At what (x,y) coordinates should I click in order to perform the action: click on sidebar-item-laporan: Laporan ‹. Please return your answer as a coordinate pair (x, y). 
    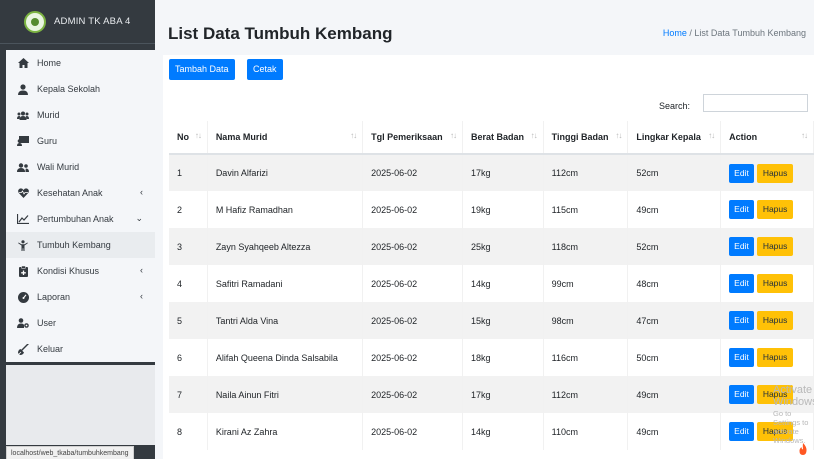
    Looking at the image, I should click on (80, 297).